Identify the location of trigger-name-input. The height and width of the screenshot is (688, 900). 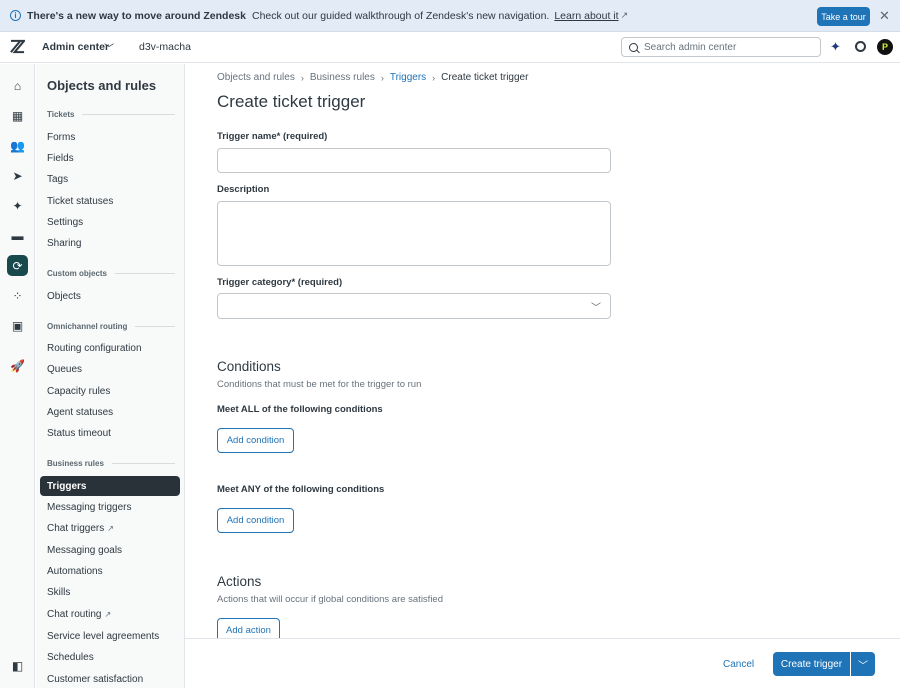
(414, 160).